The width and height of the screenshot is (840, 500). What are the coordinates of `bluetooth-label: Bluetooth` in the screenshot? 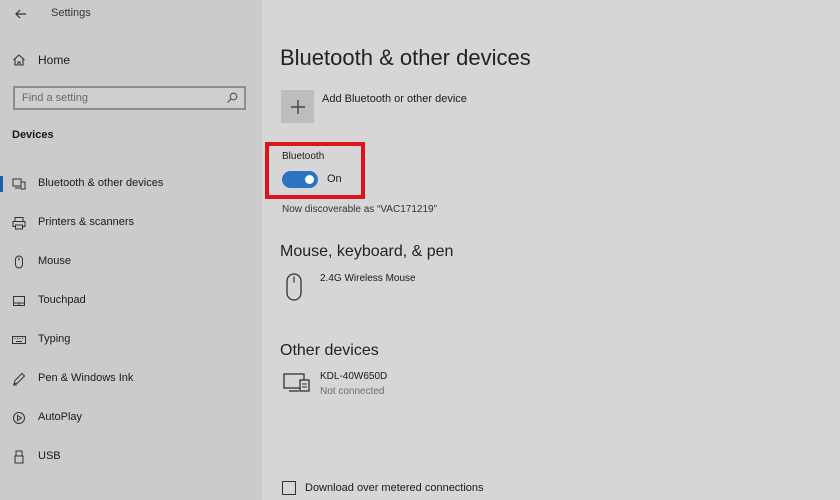 It's located at (303, 156).